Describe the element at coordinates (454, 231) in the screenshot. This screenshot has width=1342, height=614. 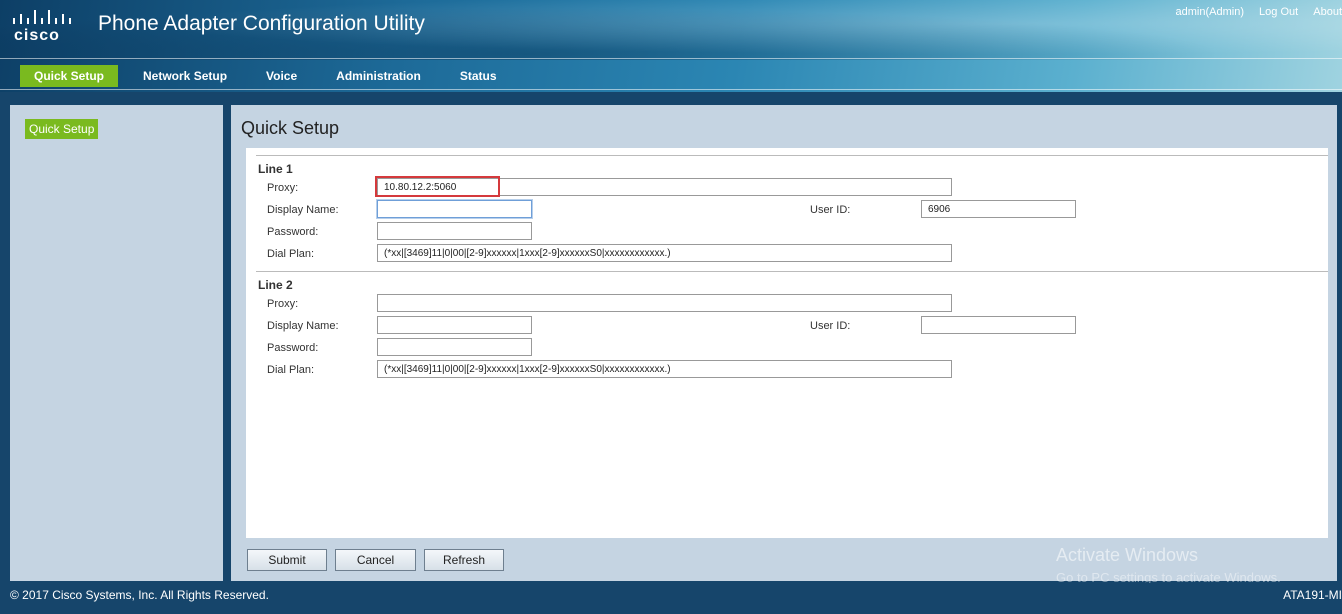
I see `line1-password-input` at that location.